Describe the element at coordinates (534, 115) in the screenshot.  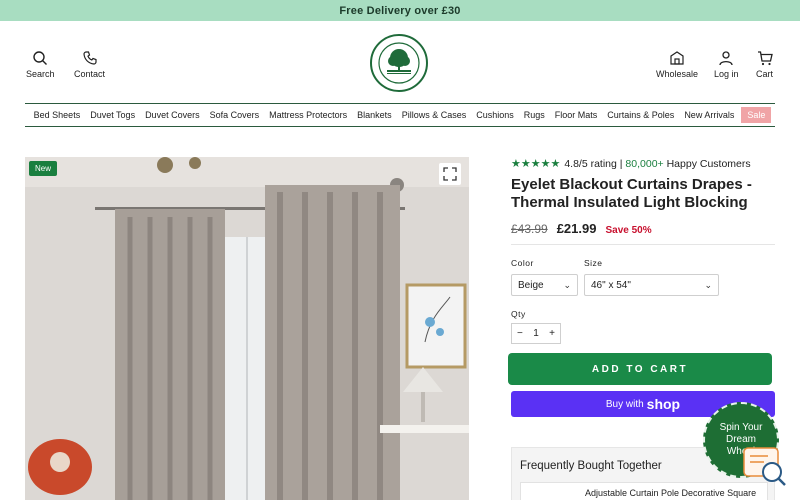
I see `nav-item-rugs: Rugs` at that location.